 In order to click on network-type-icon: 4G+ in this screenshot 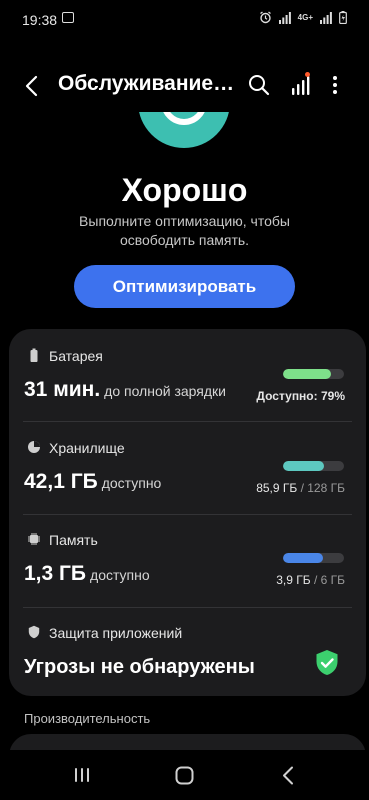, I will do `click(305, 17)`.